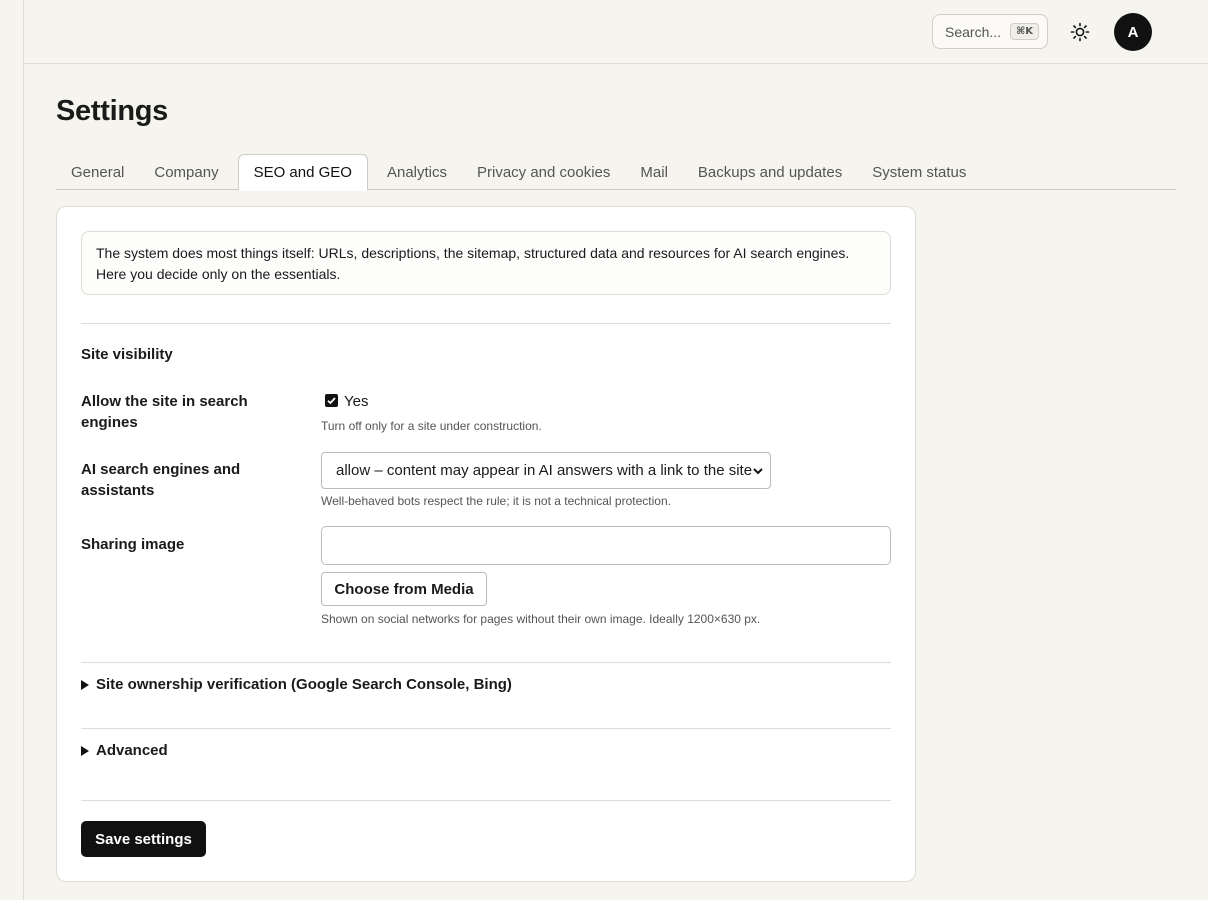 The width and height of the screenshot is (1208, 900). I want to click on search-shortcut-badge: ⌘K, so click(1024, 31).